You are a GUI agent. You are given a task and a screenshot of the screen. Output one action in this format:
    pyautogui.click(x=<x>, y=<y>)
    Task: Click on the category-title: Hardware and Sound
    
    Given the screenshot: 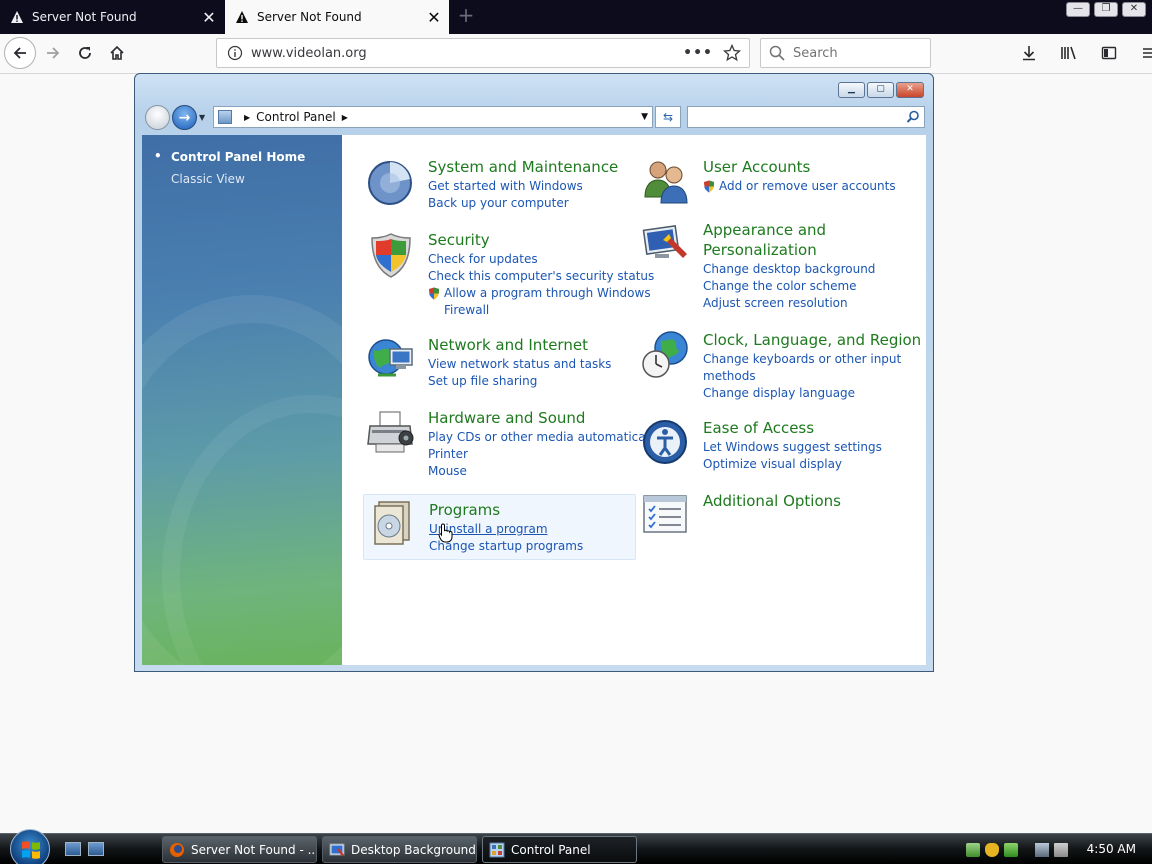 What is the action you would take?
    pyautogui.click(x=506, y=418)
    